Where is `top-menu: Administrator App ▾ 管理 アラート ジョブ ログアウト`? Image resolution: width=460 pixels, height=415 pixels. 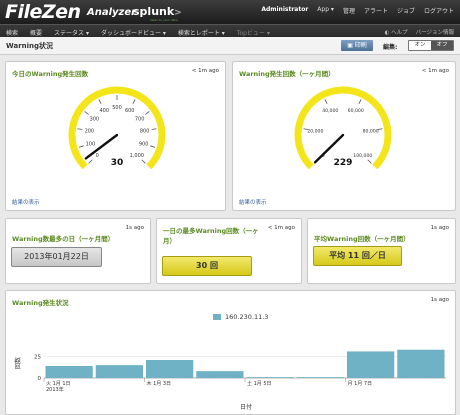
top-menu: Administrator App ▾ 管理 アラート ジョブ ログアウト is located at coordinates (357, 10).